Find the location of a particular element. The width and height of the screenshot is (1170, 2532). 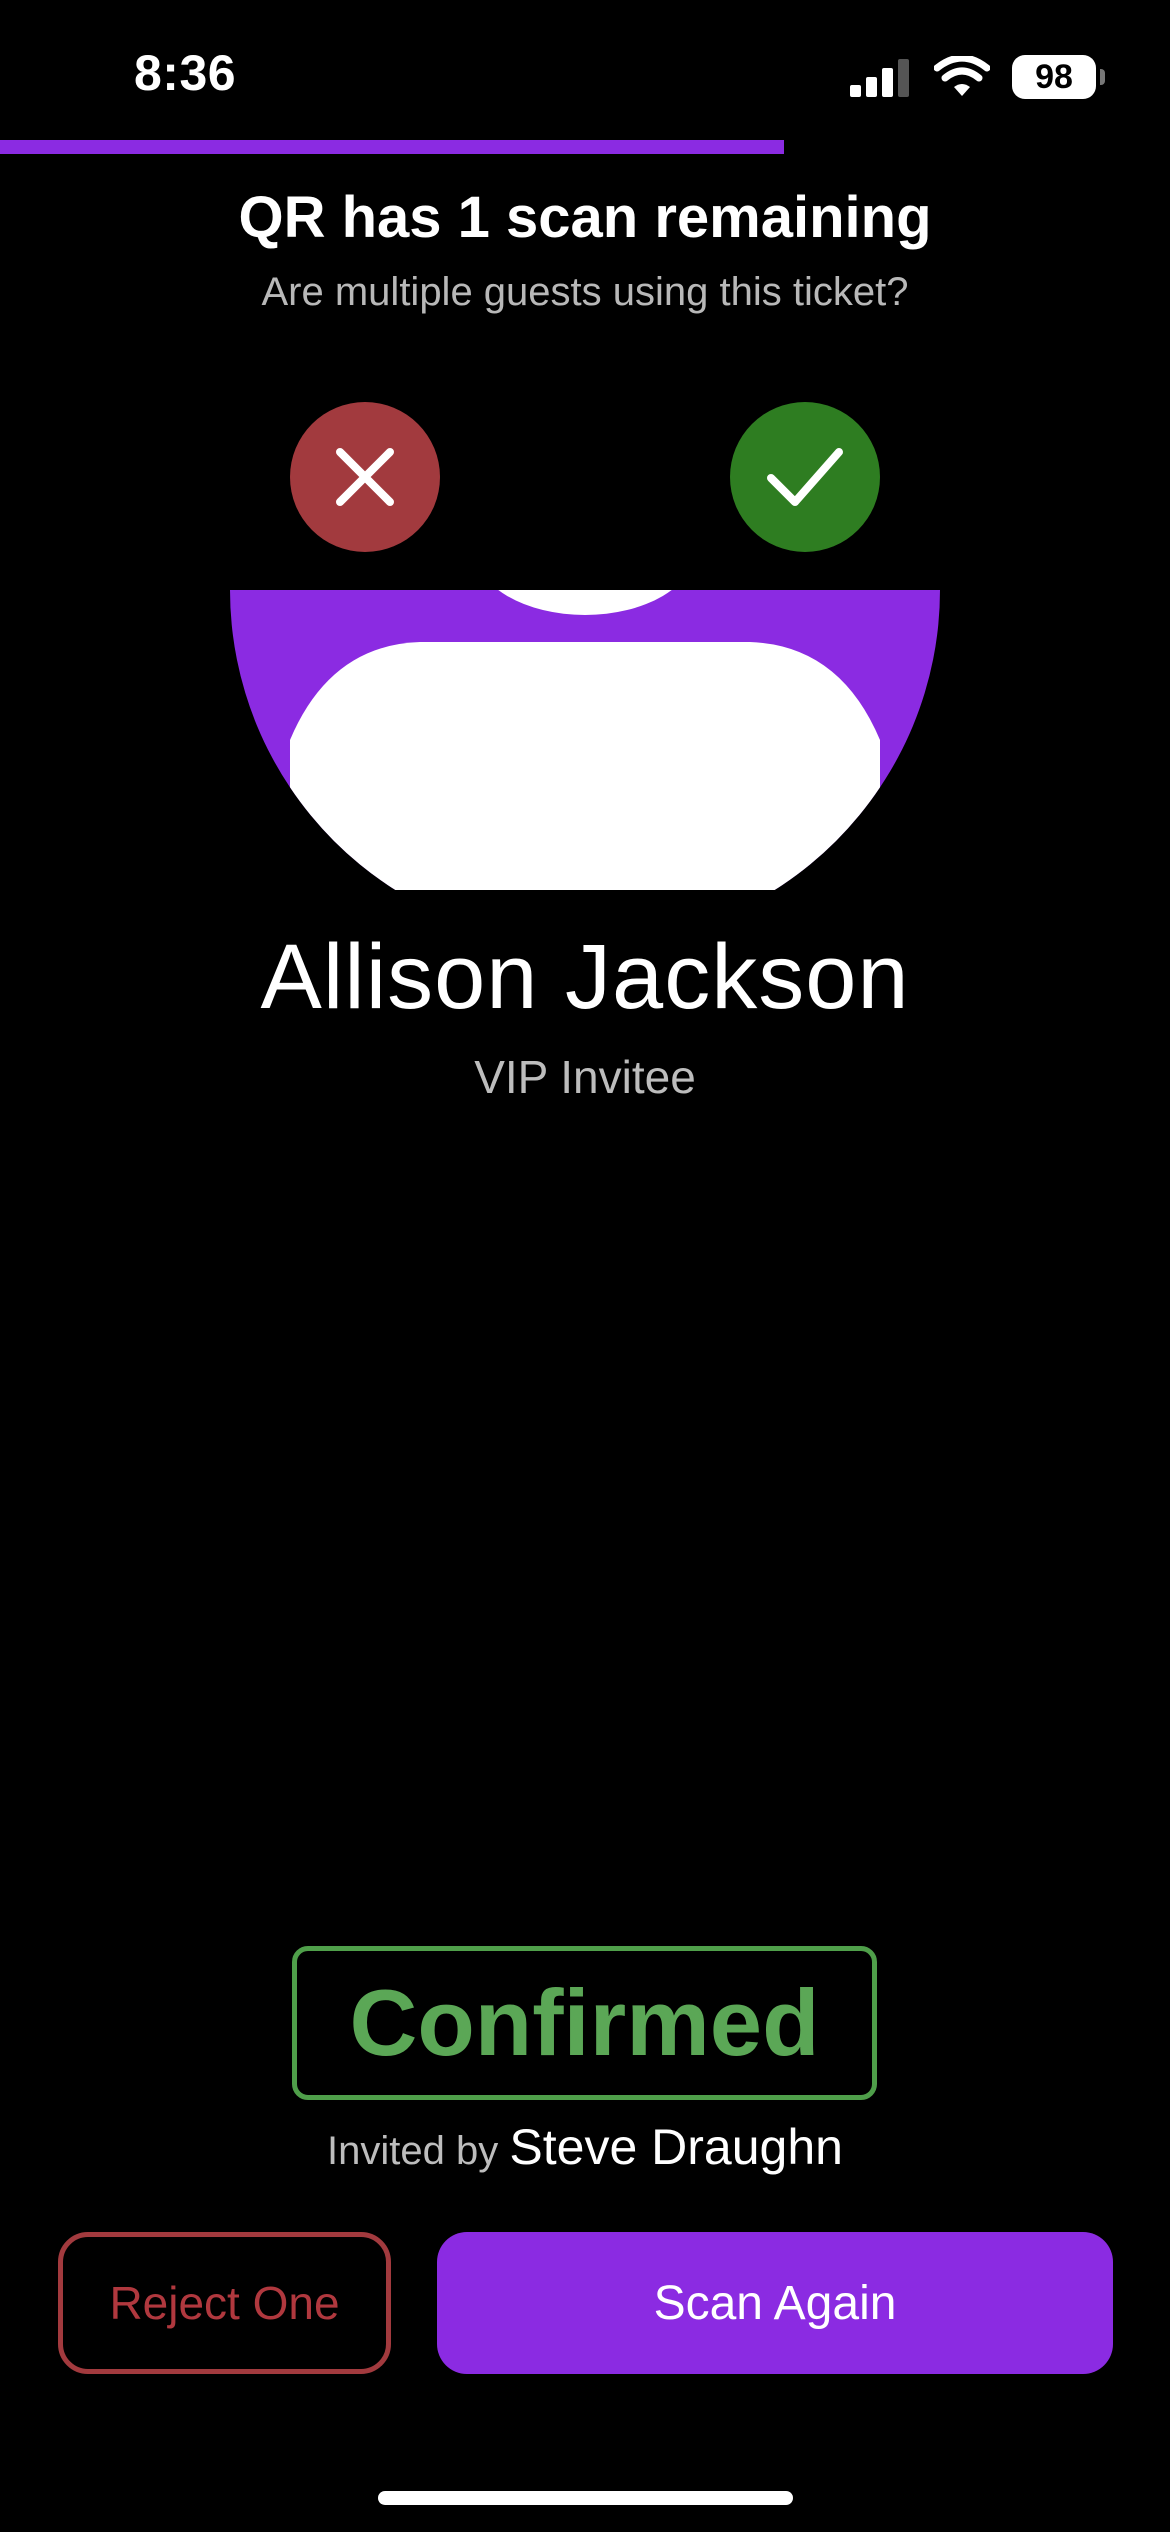

person-avatar-icon is located at coordinates (585, 740).